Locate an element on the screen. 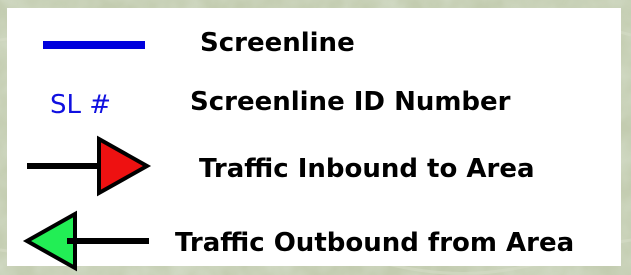  legend-label-screenline: Screenline is located at coordinates (277, 43).